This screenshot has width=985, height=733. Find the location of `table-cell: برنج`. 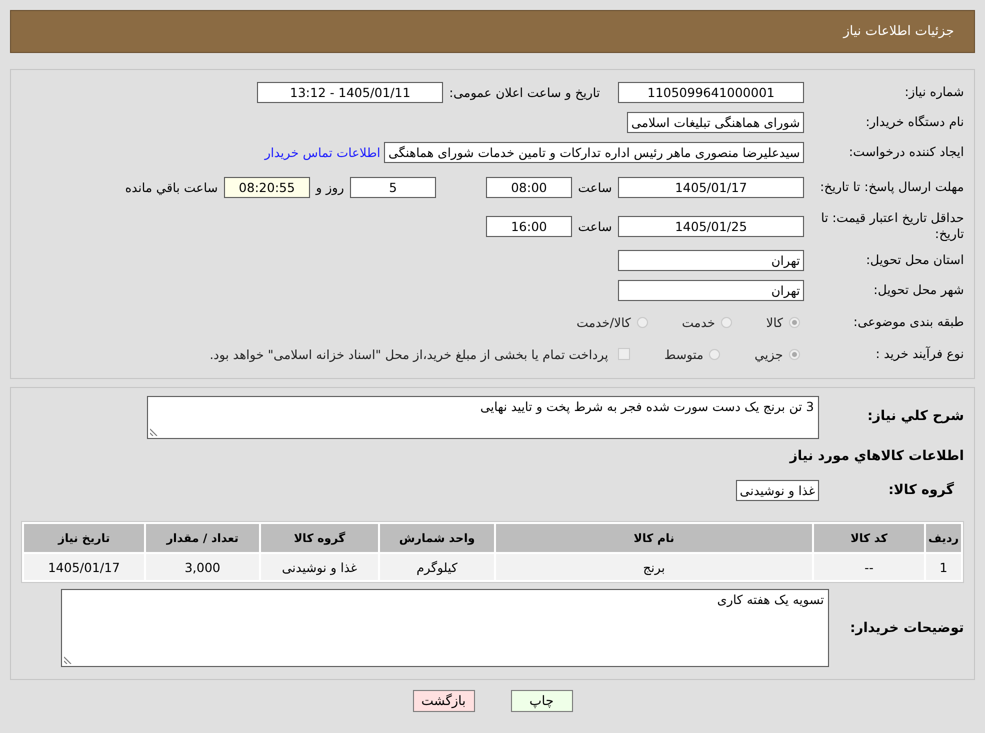

table-cell: برنج is located at coordinates (654, 567).